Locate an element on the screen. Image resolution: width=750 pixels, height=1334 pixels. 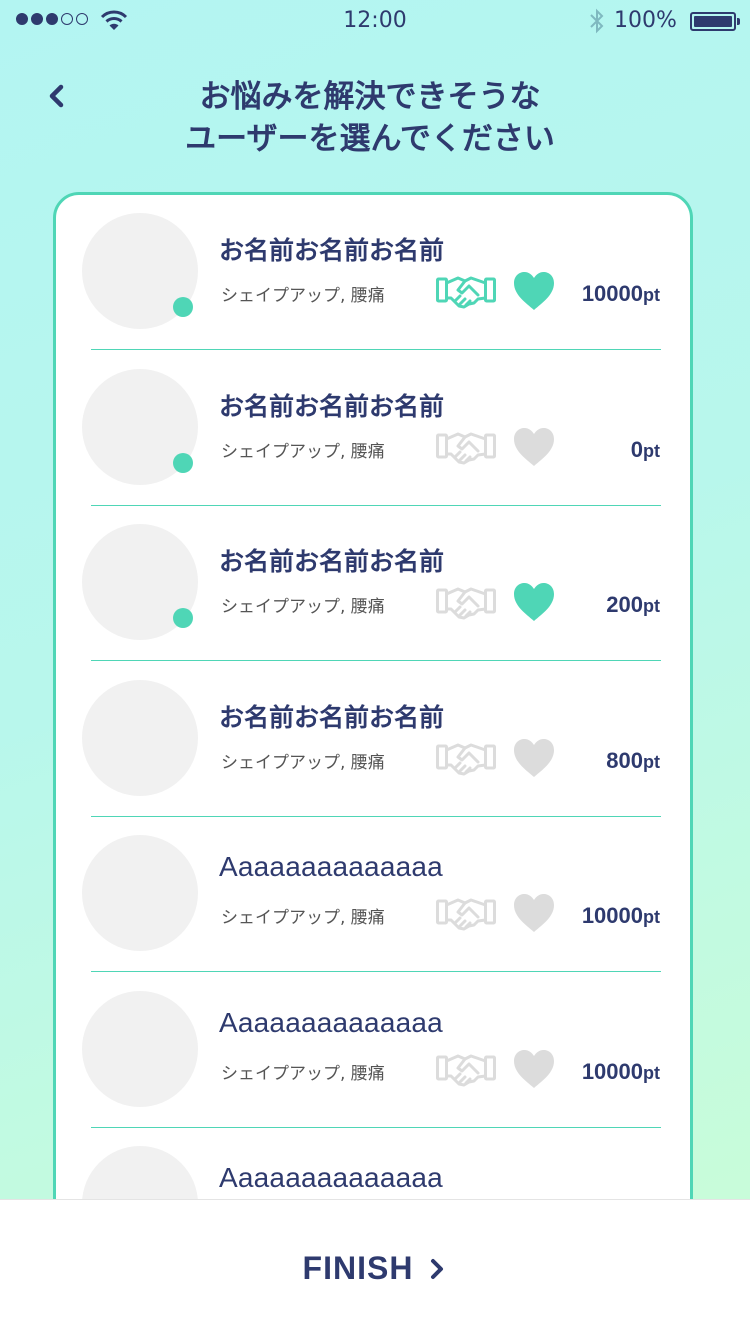
points-value: 0 is located at coordinates (636, 449).